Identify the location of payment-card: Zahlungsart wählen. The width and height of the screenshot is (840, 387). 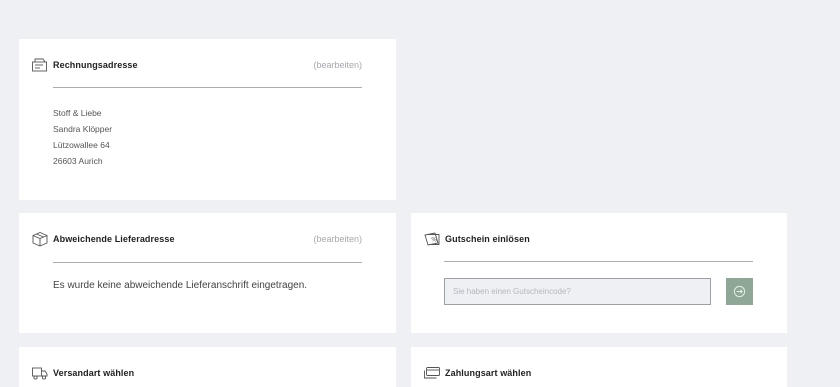
(599, 367).